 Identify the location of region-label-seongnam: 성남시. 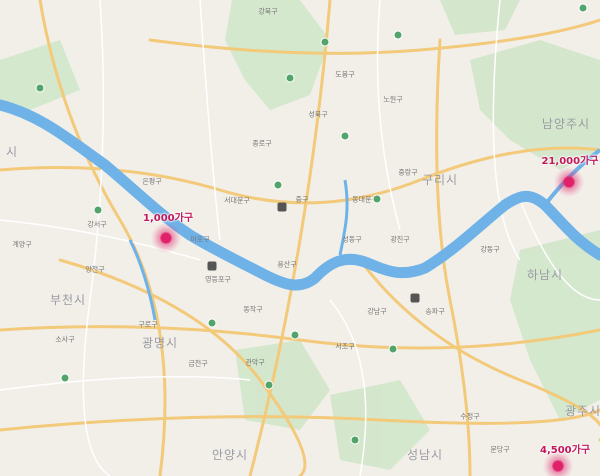
(425, 455).